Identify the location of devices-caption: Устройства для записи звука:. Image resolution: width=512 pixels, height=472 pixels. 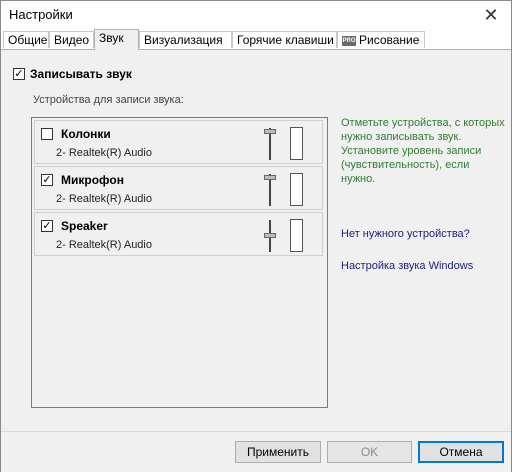
(108, 100).